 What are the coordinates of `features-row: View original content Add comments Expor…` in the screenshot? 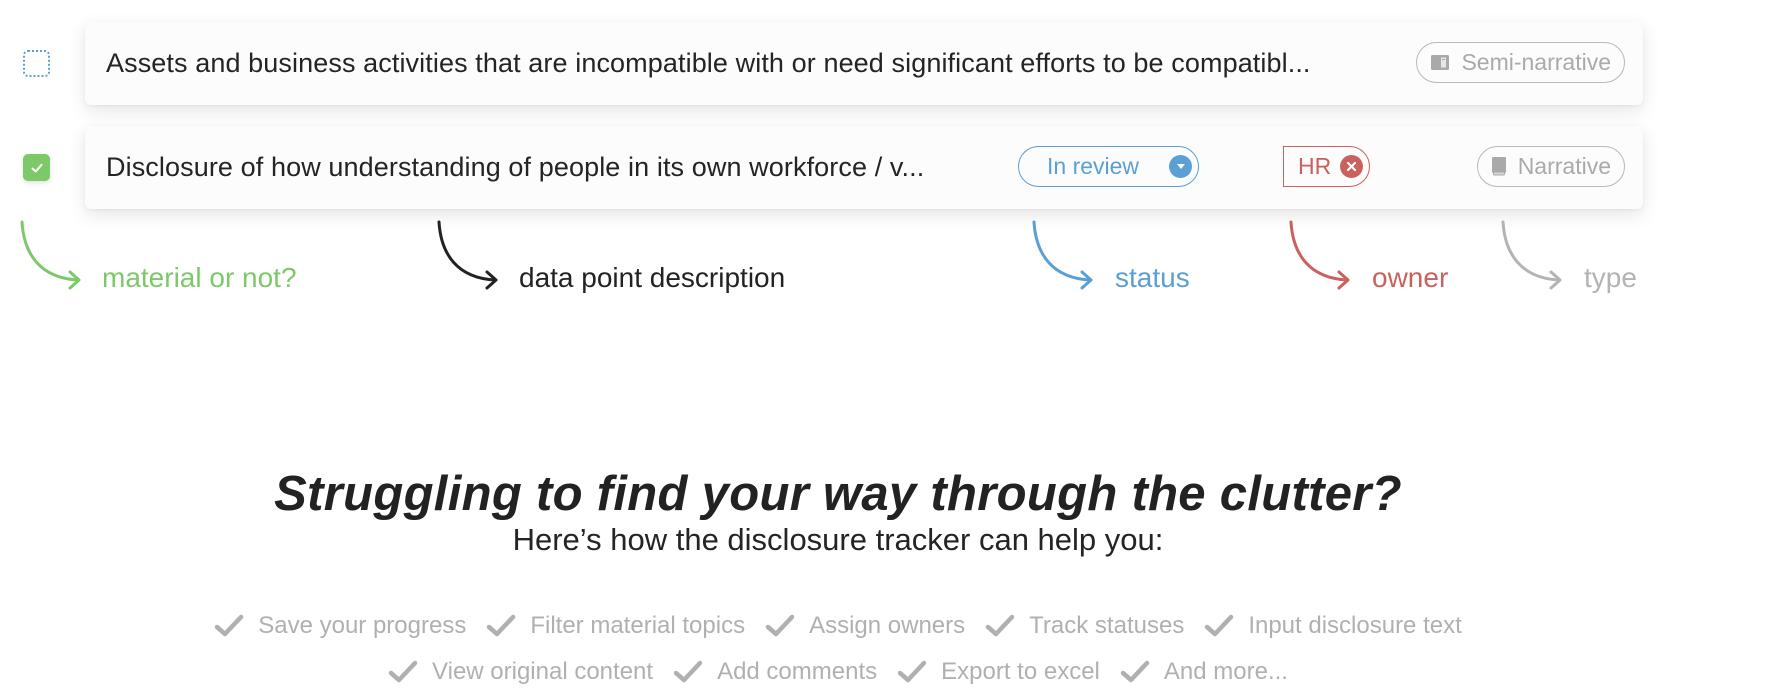 It's located at (838, 672).